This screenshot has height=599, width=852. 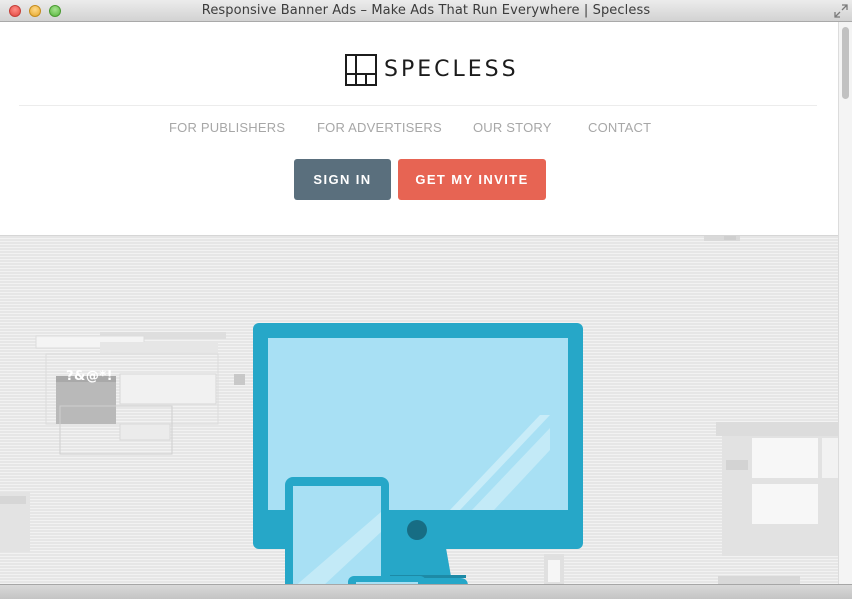 I want to click on nav-link-our-story: OUR STORY, so click(x=512, y=127).